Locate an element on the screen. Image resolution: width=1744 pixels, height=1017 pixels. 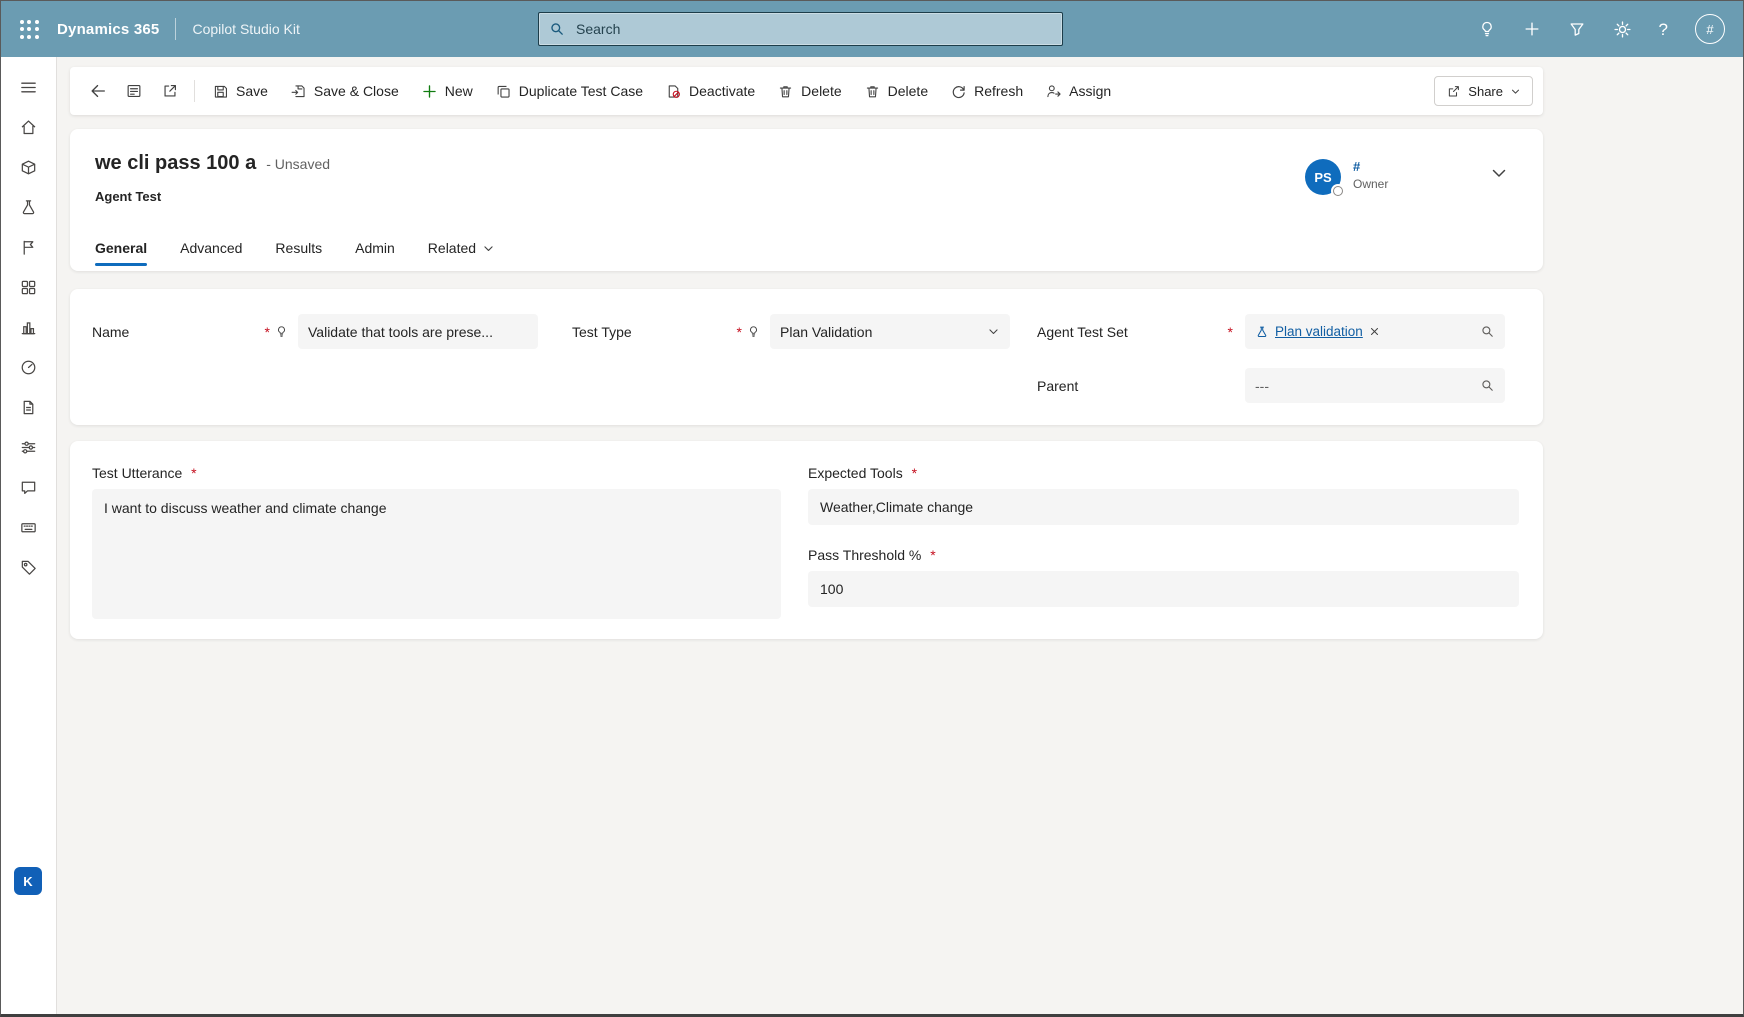
box-icon is located at coordinates (29, 167).